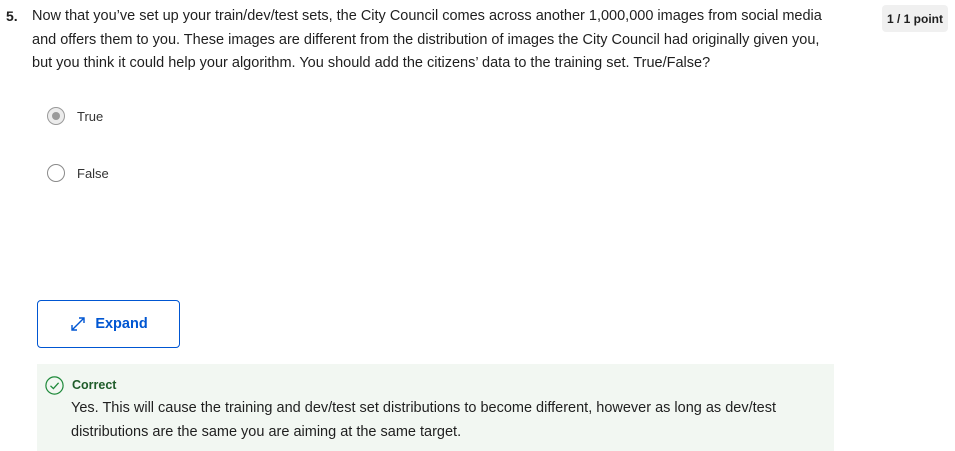  Describe the element at coordinates (56, 116) in the screenshot. I see `radio-true` at that location.